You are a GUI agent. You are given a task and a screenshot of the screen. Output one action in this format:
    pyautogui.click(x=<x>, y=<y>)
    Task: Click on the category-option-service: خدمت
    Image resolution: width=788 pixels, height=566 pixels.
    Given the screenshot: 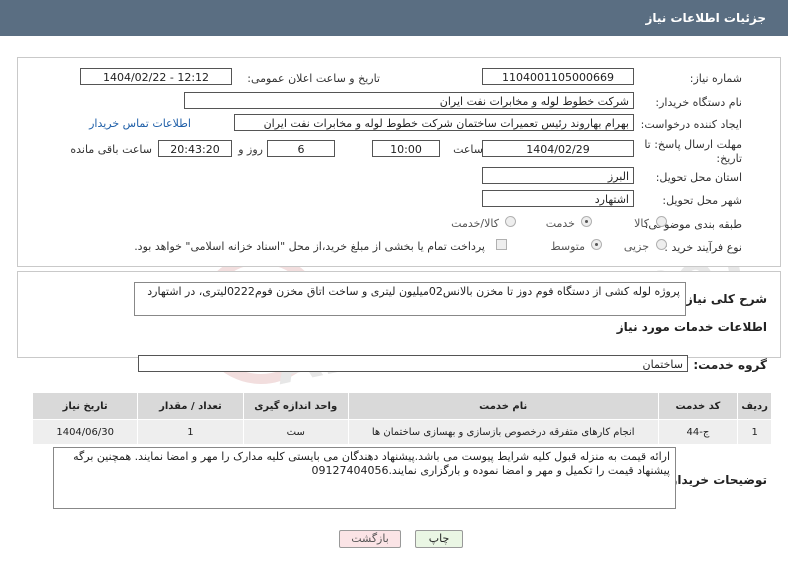 What is the action you would take?
    pyautogui.click(x=560, y=223)
    